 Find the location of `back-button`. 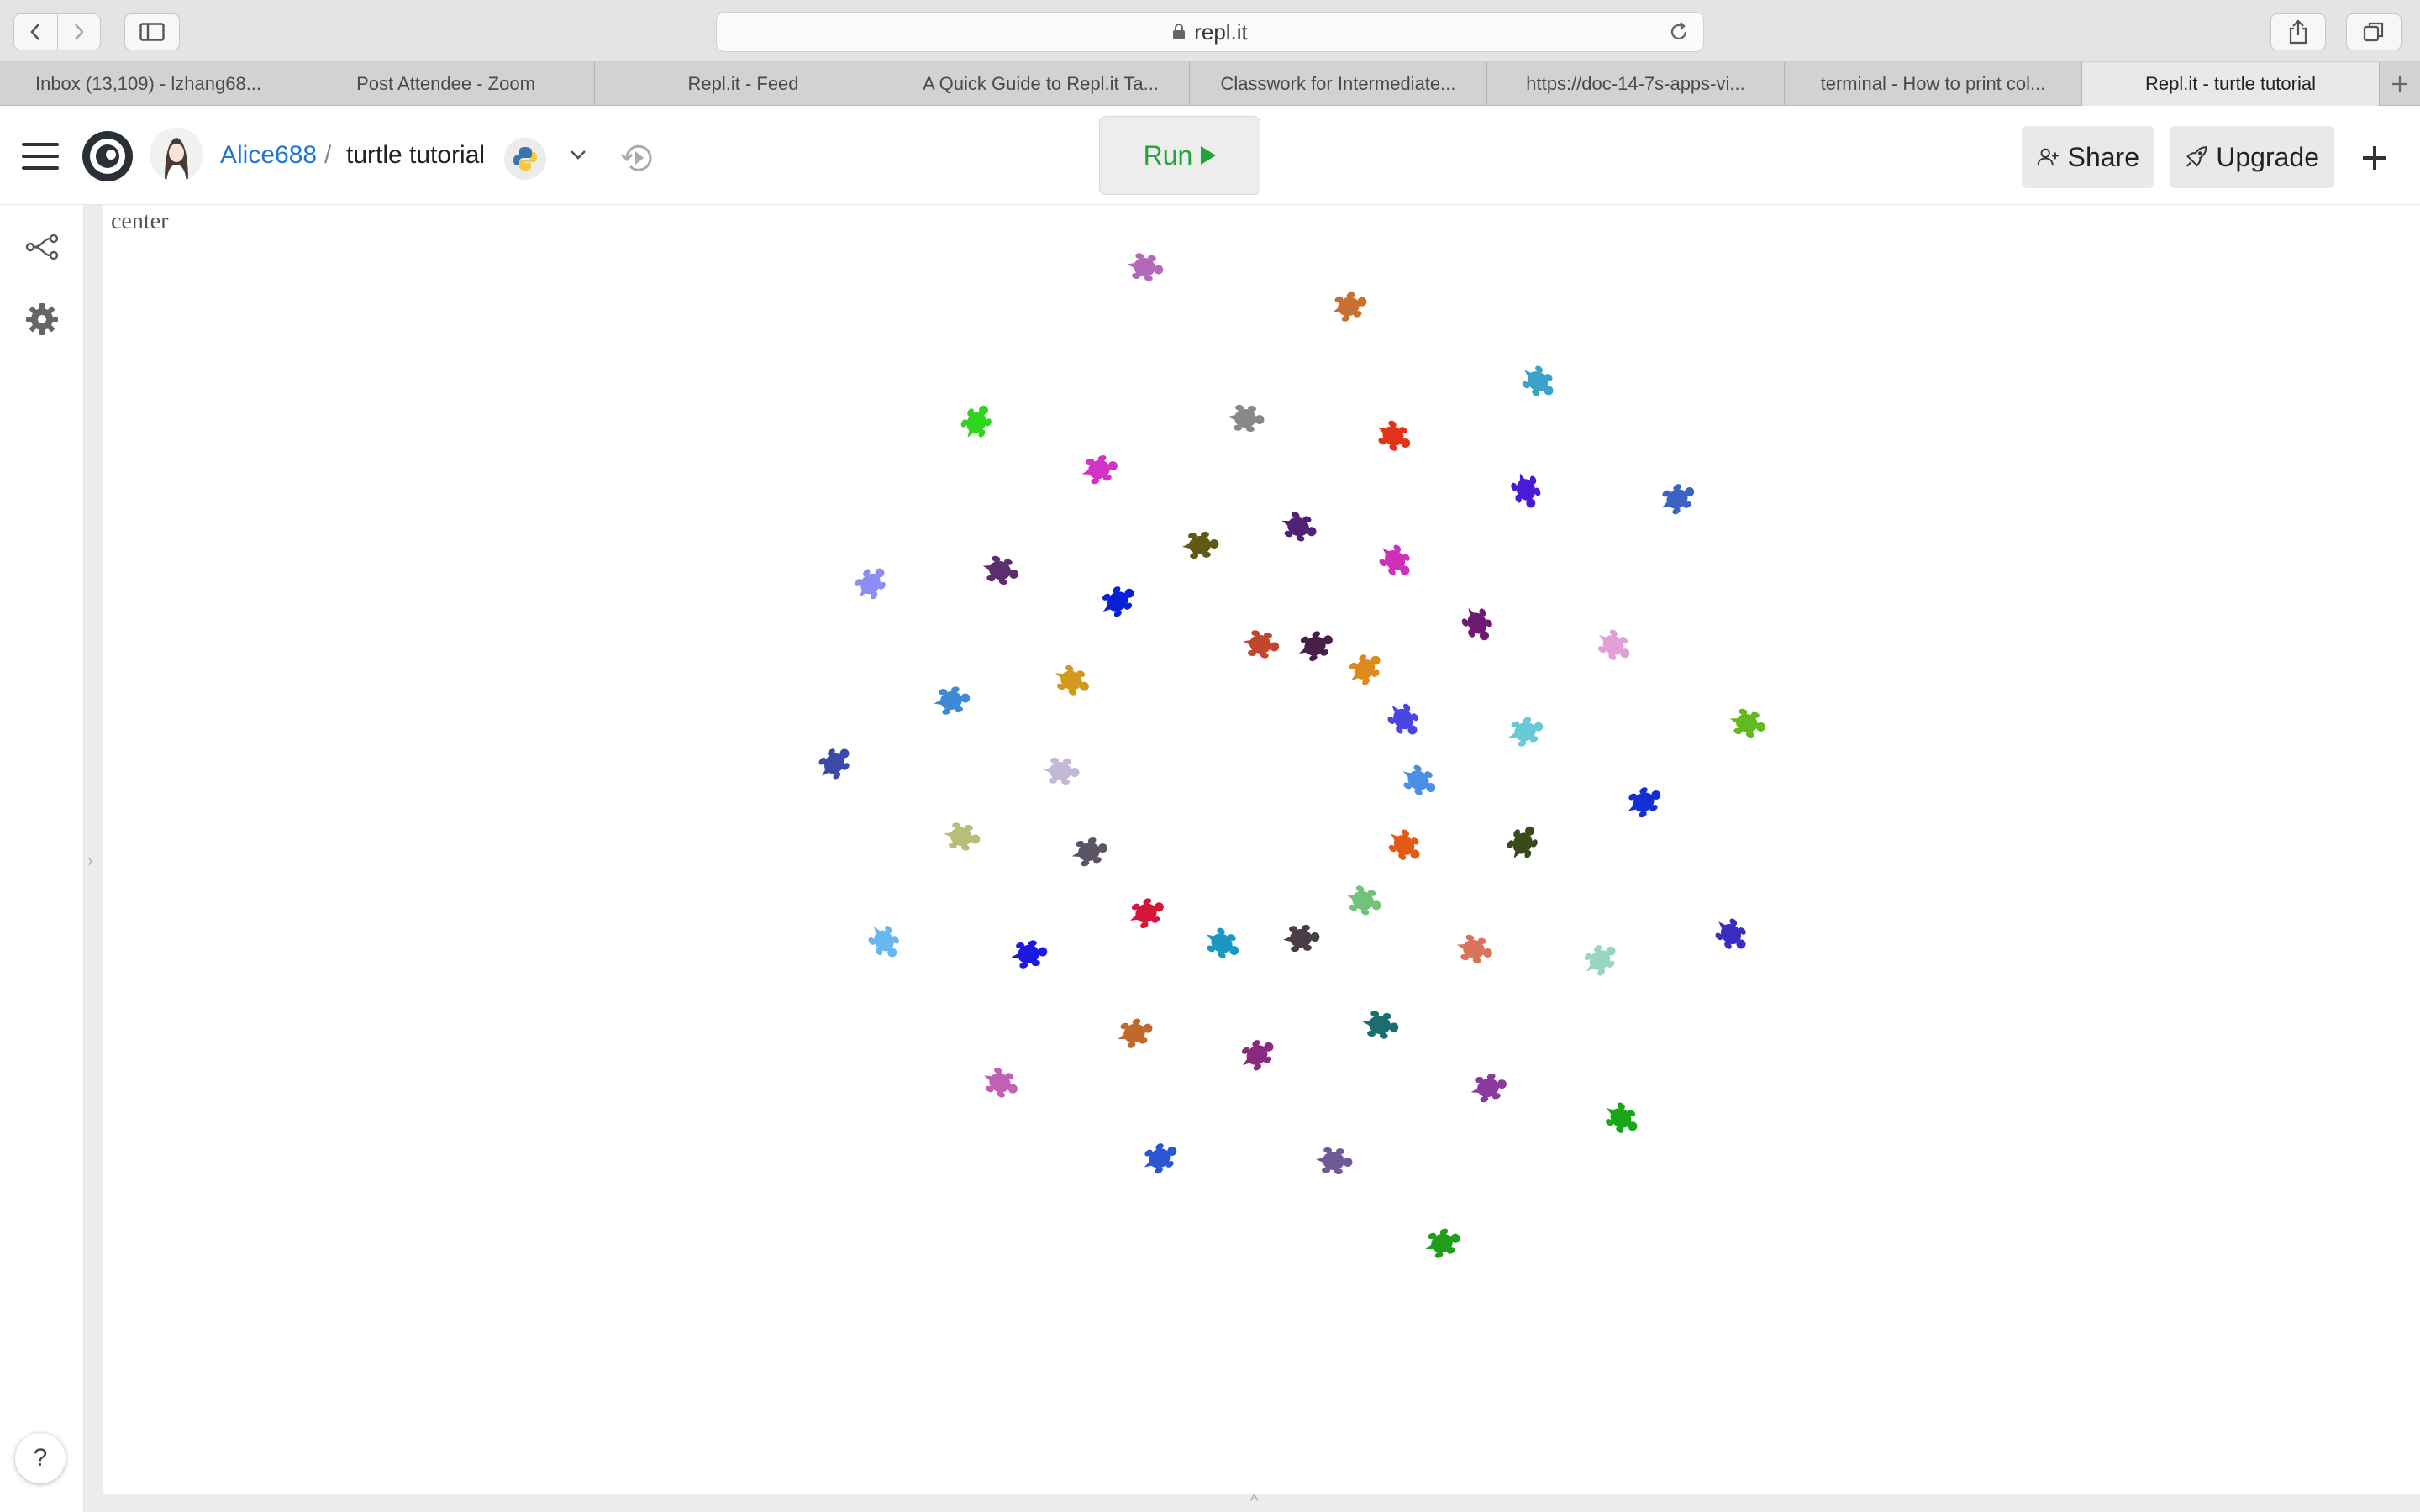

back-button is located at coordinates (35, 32).